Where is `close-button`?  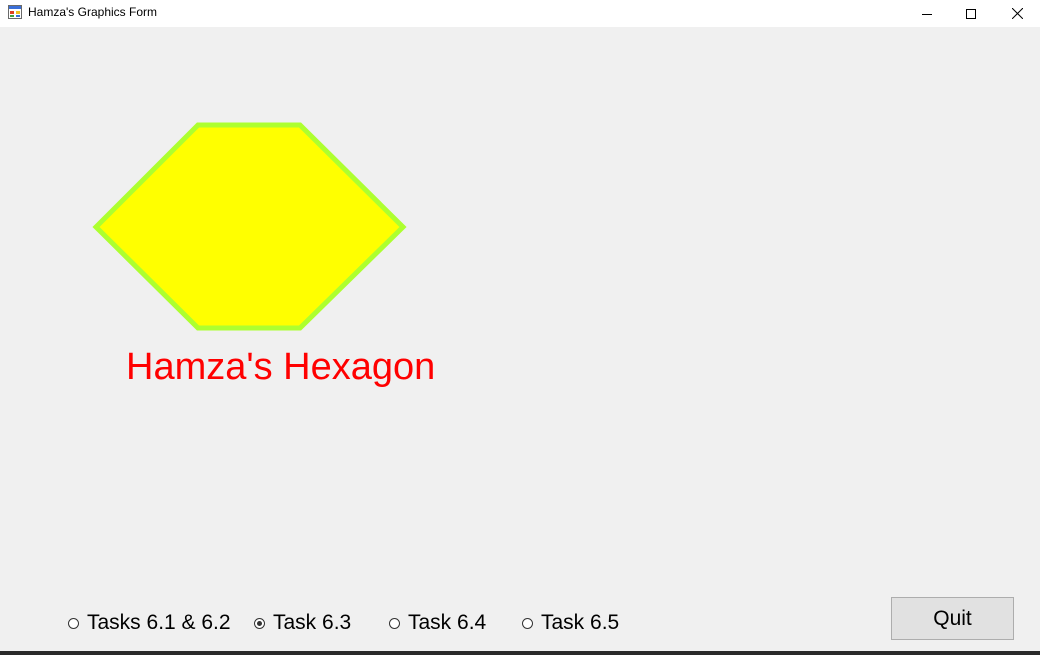
close-button is located at coordinates (1017, 13).